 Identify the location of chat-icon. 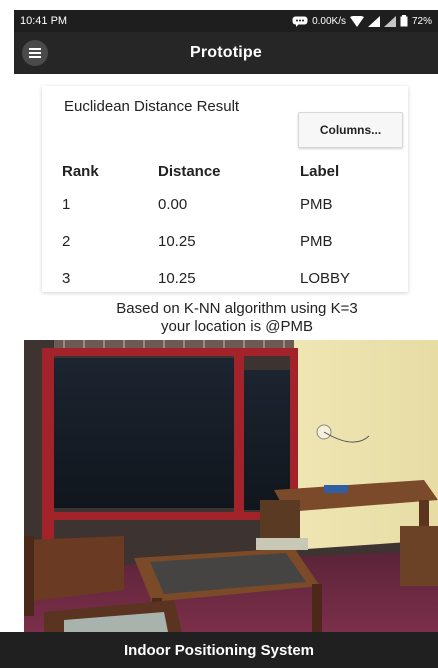
(300, 21).